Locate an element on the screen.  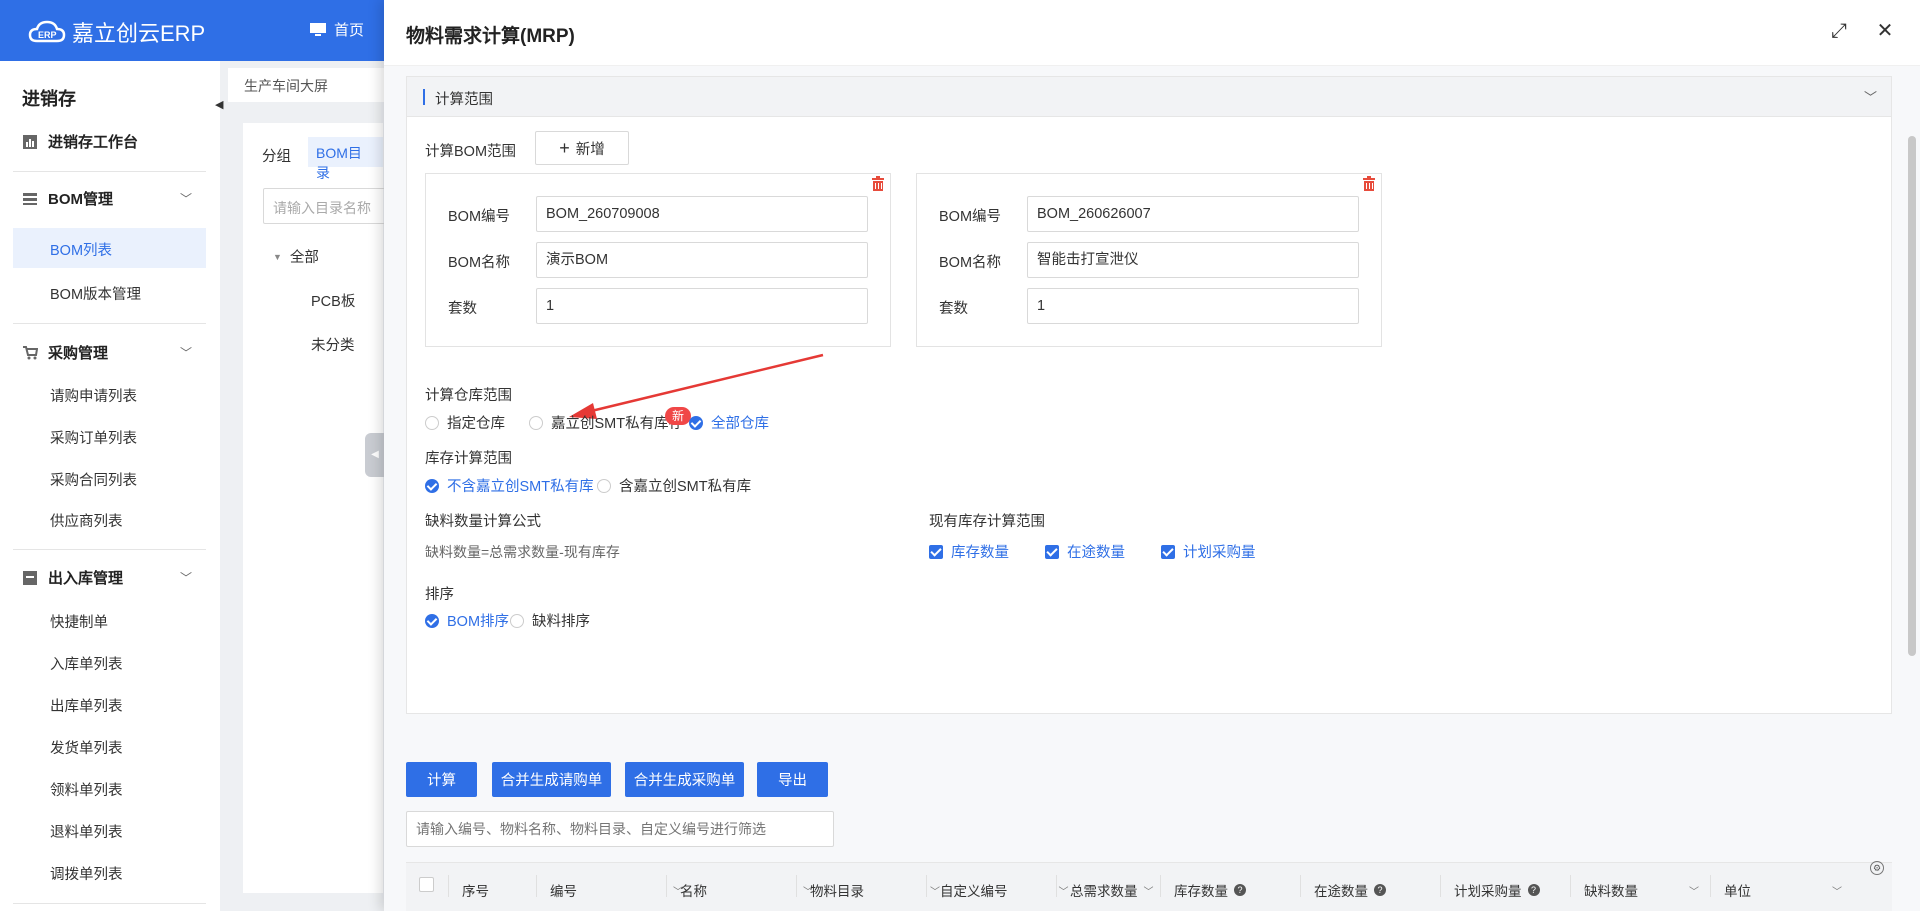
sidebar-item-bom-version: BOM版本管理 is located at coordinates (95, 293).